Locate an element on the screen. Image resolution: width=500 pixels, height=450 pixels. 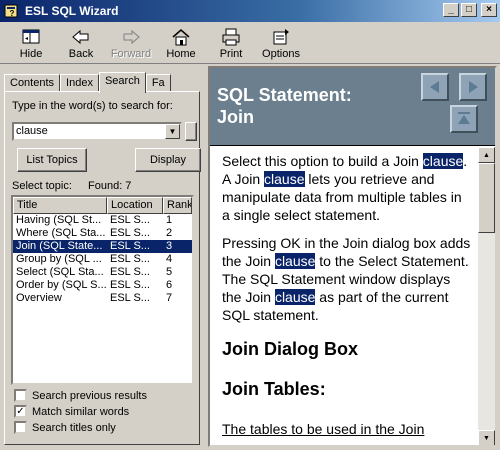
back-label: Back is located at coordinates (81, 54).